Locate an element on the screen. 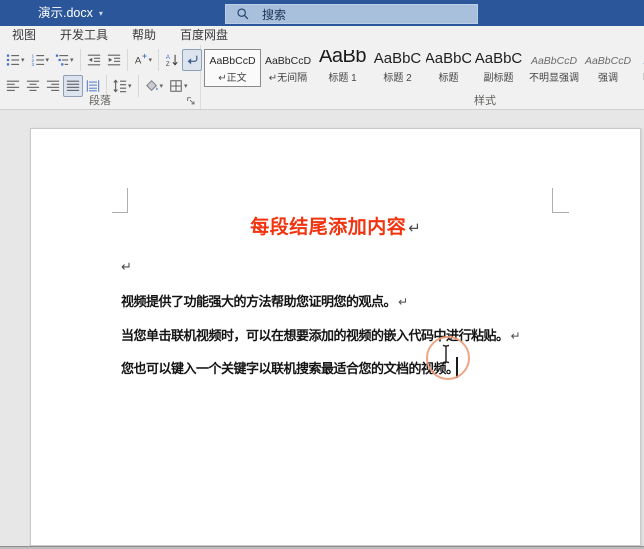 The image size is (644, 549). show-hide-marks-button is located at coordinates (192, 60).